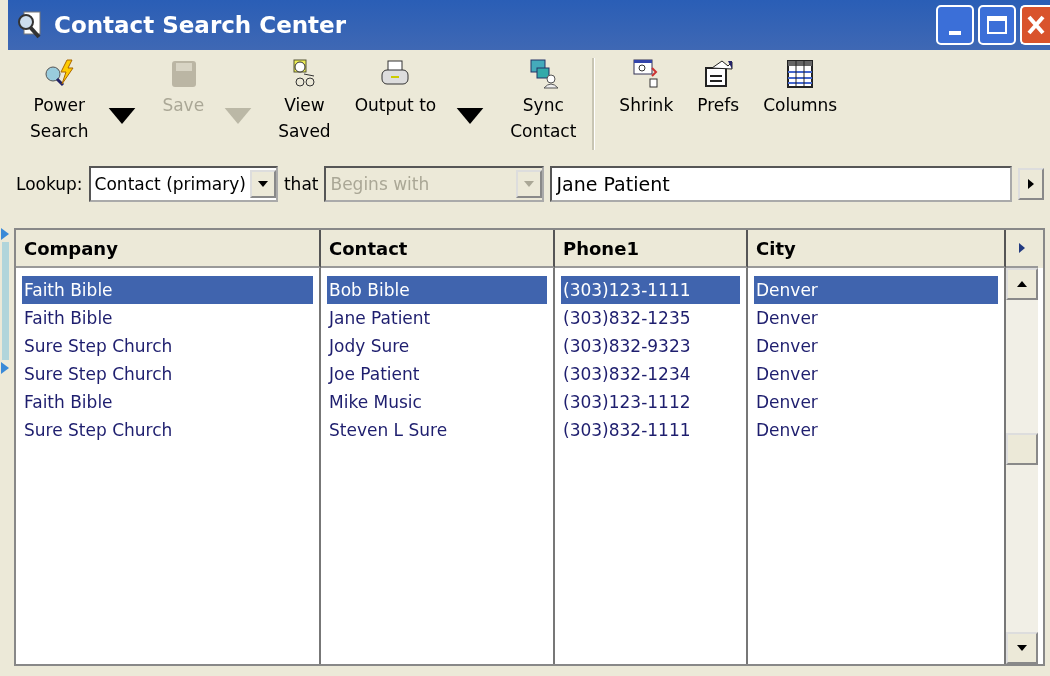 The height and width of the screenshot is (676, 1050). What do you see at coordinates (437, 374) in the screenshot?
I see `table-cell: Joe Patient` at bounding box center [437, 374].